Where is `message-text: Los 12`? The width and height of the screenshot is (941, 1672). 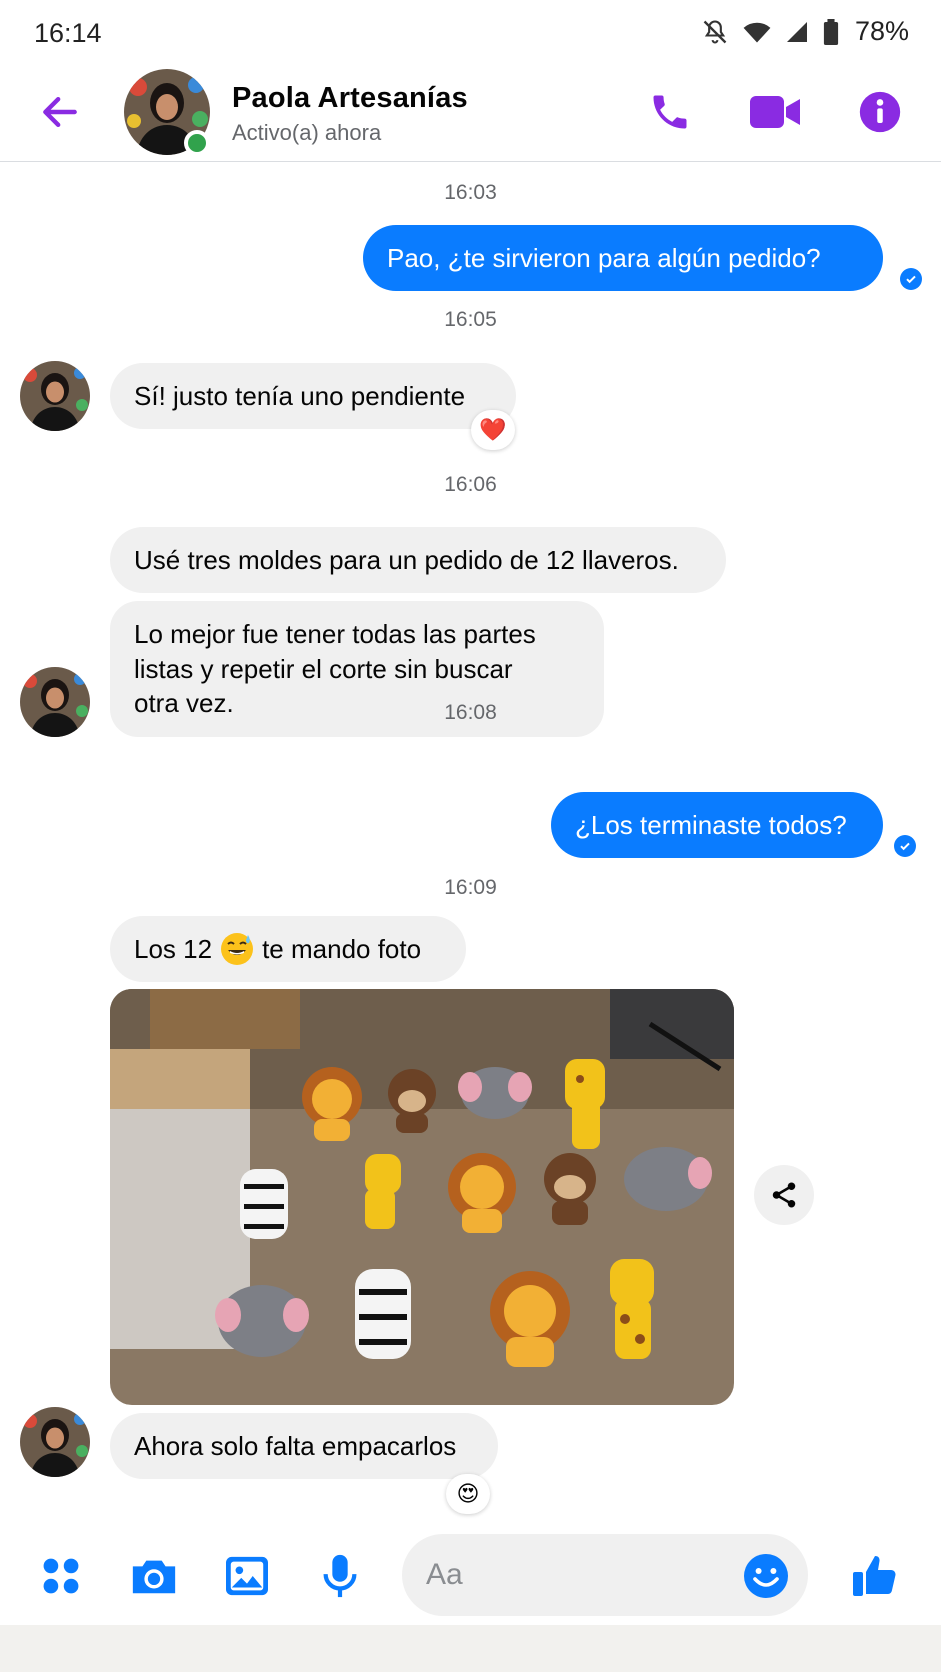 message-text: Los 12 is located at coordinates (173, 949).